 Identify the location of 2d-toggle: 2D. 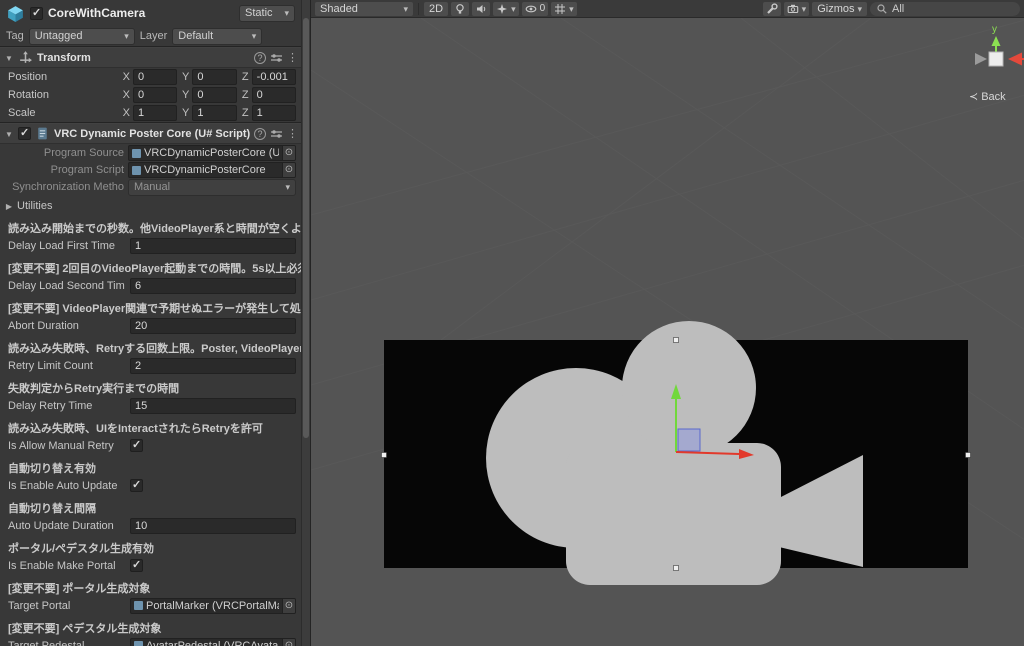
(436, 8).